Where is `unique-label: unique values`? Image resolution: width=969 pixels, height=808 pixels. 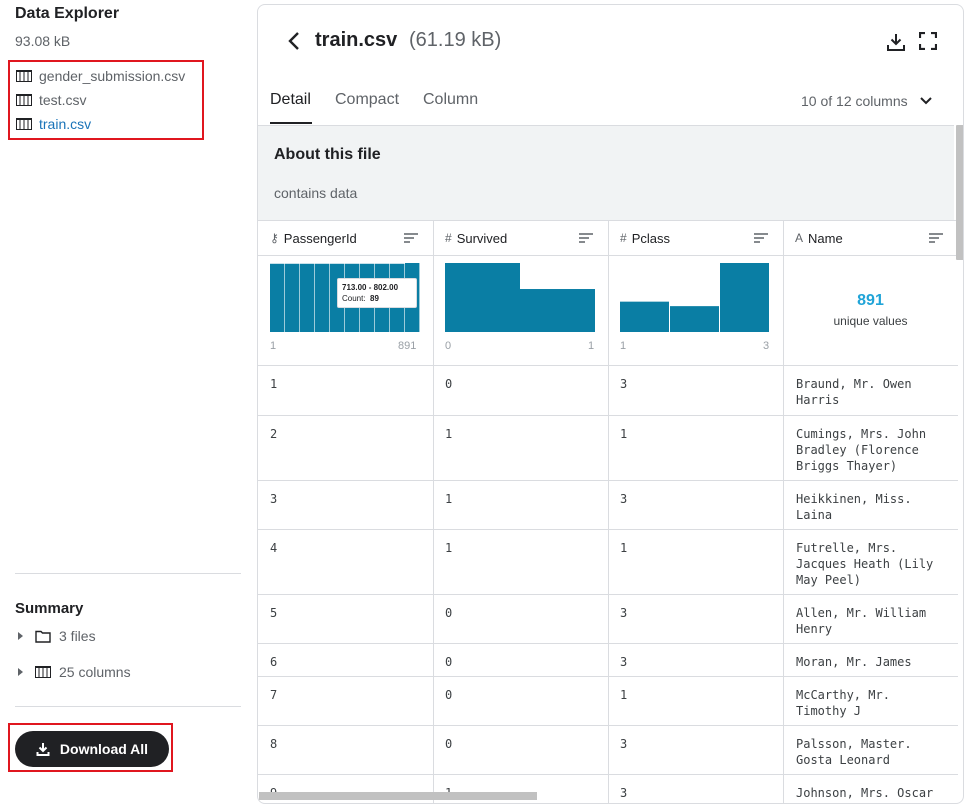
unique-label: unique values is located at coordinates (870, 321).